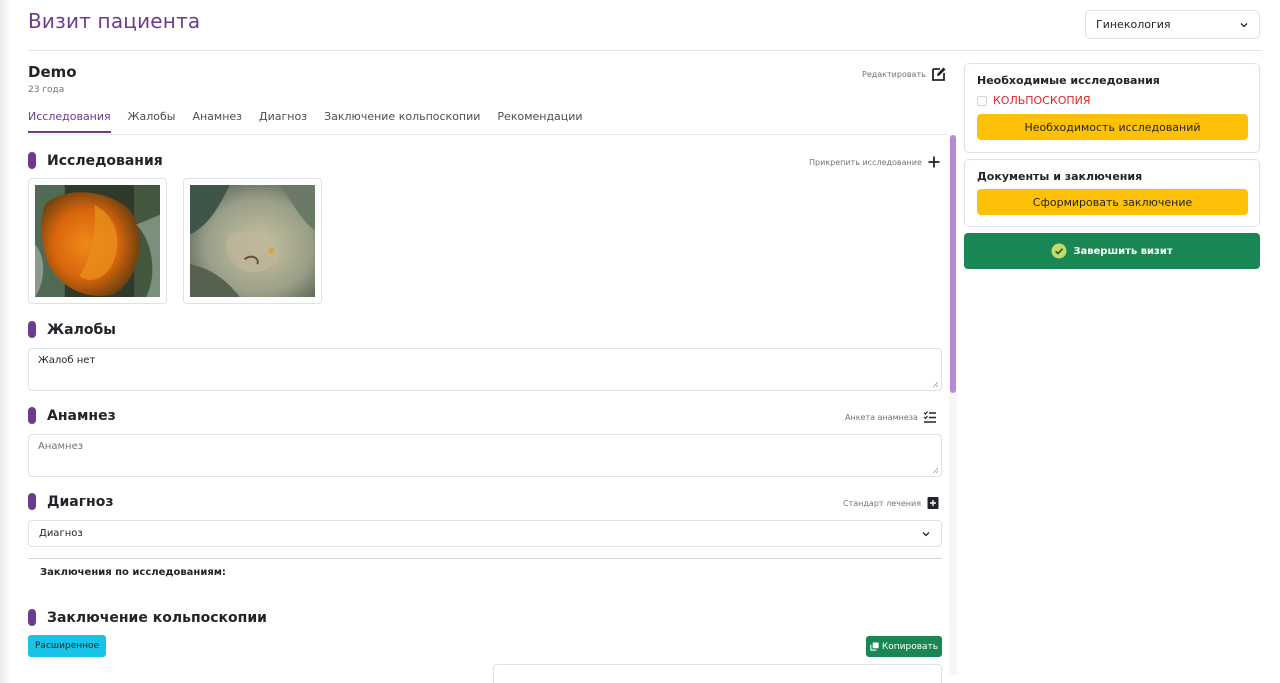  I want to click on page-title: Визит пациента, so click(114, 21).